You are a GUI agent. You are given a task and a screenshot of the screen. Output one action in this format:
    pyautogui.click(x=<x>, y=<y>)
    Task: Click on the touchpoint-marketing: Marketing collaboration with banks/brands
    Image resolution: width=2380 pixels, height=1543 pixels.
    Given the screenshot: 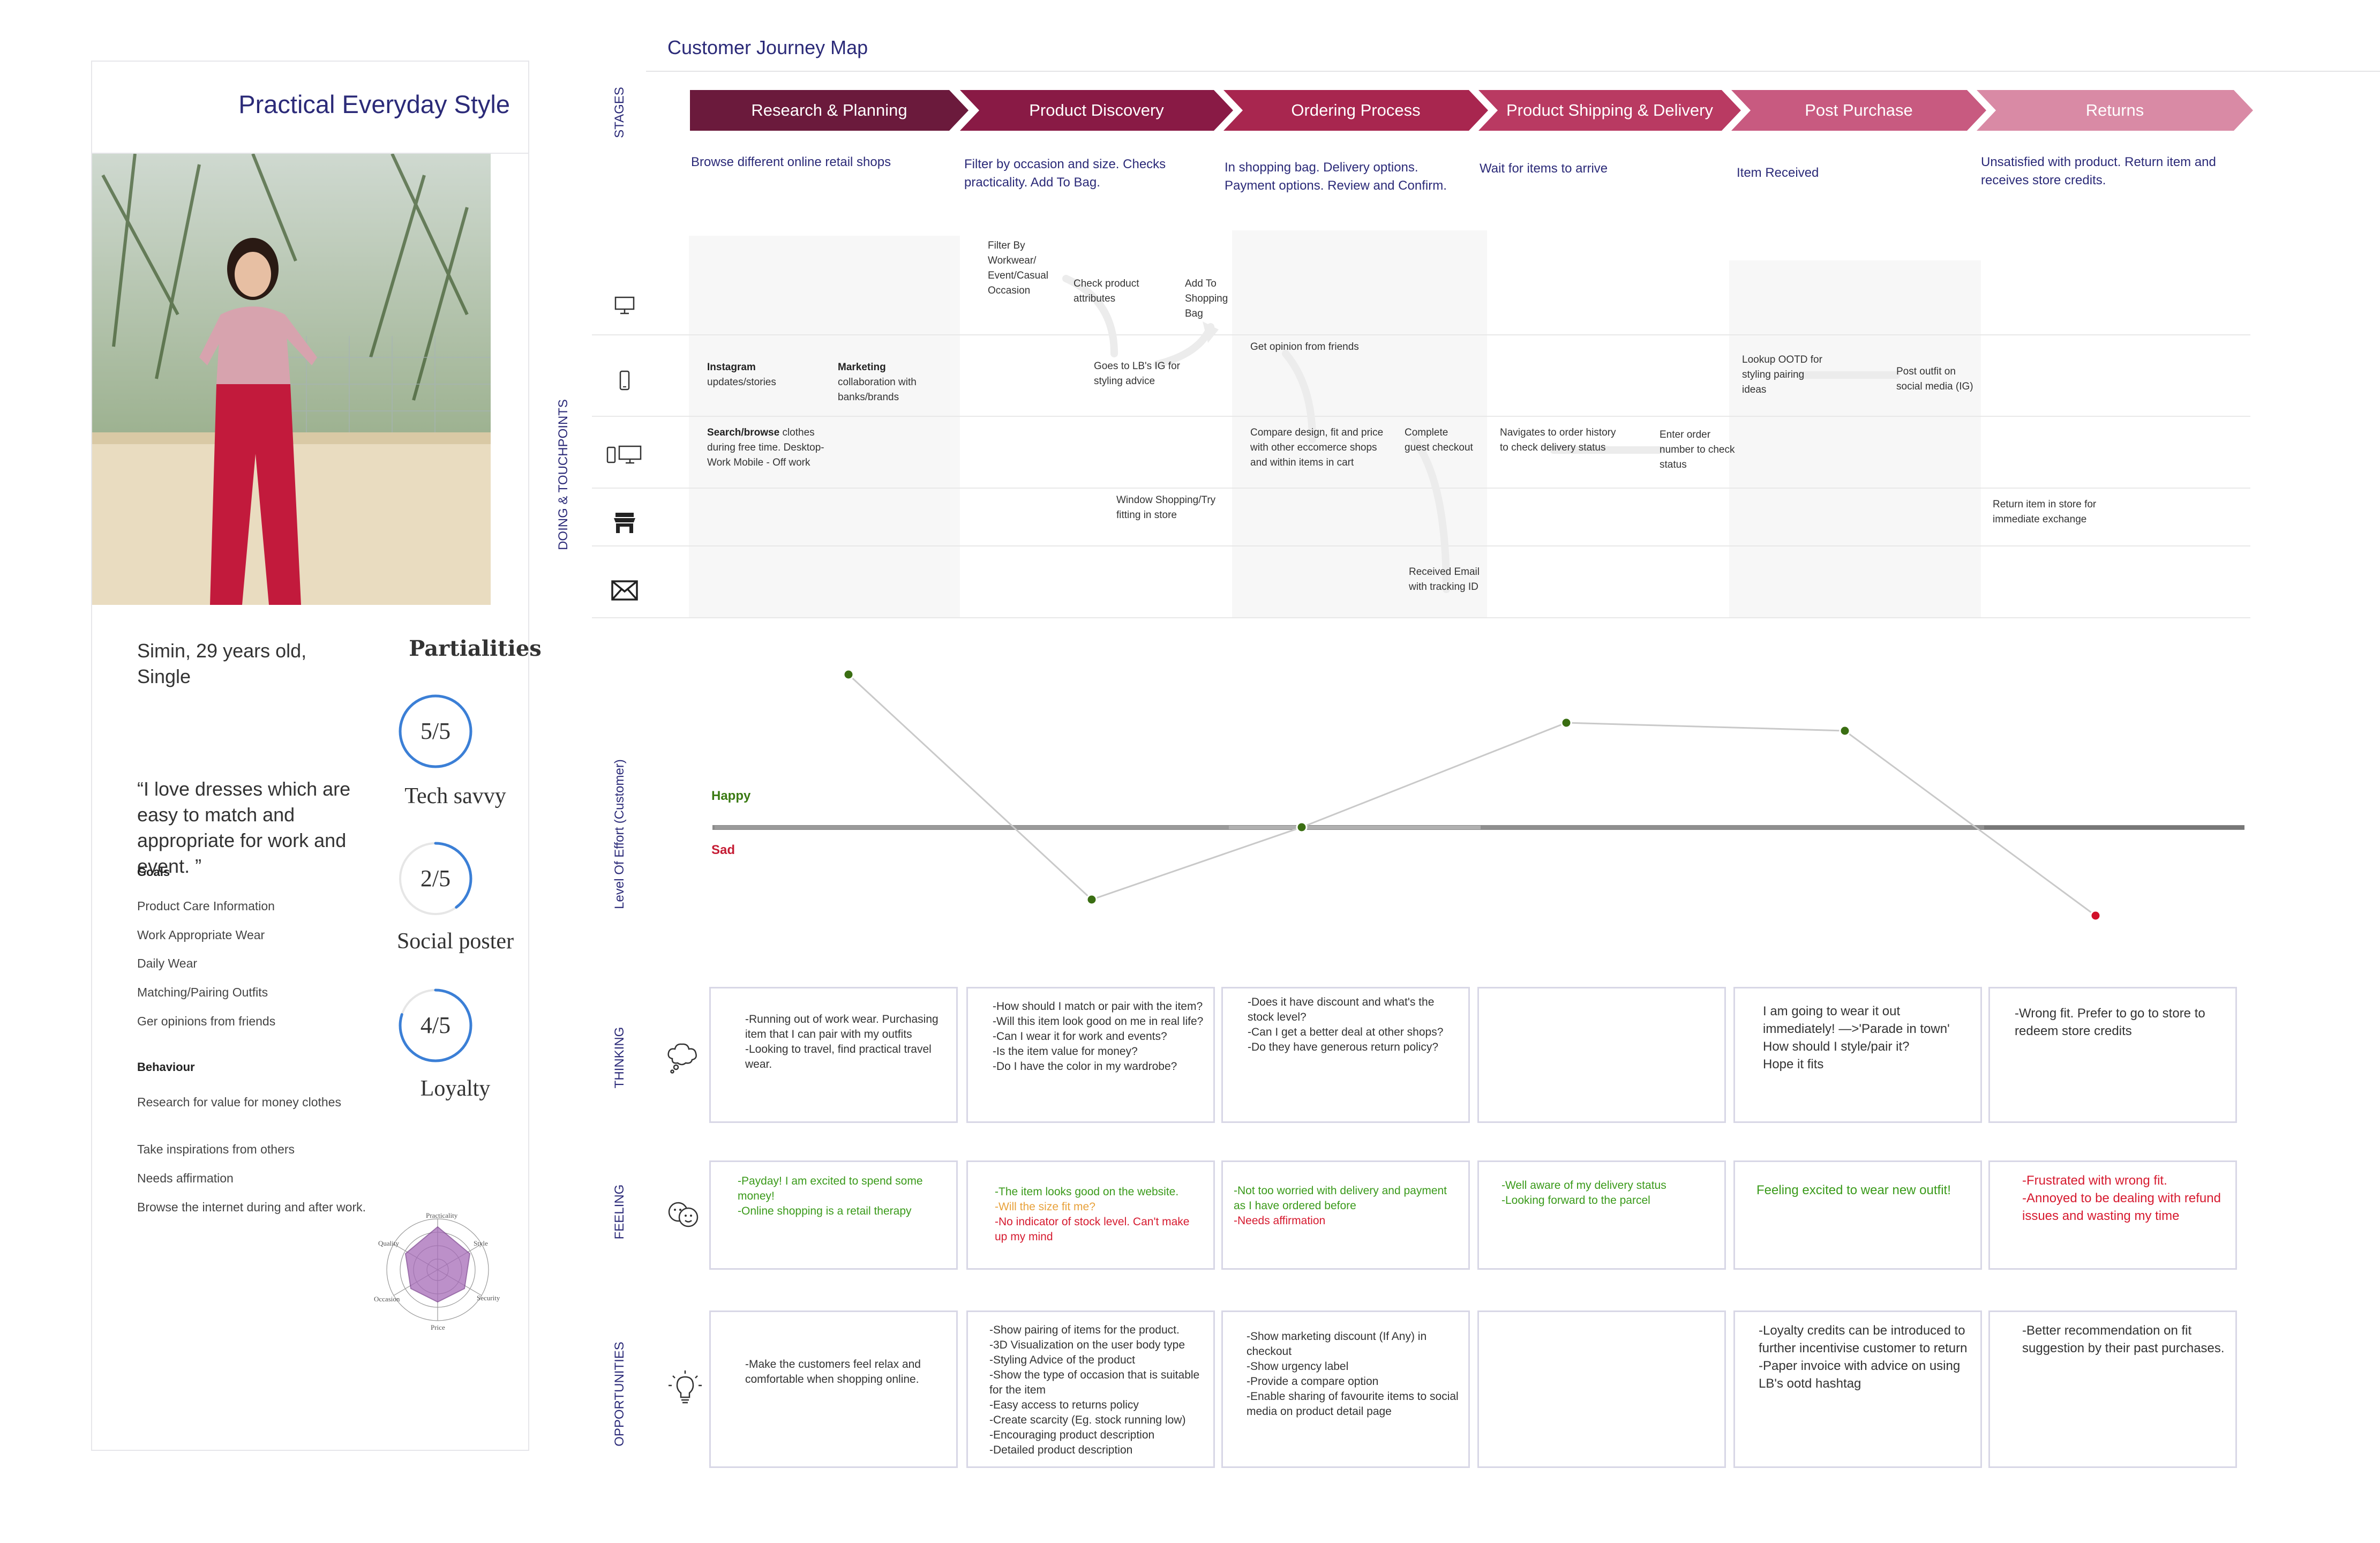 What is the action you would take?
    pyautogui.click(x=897, y=382)
    